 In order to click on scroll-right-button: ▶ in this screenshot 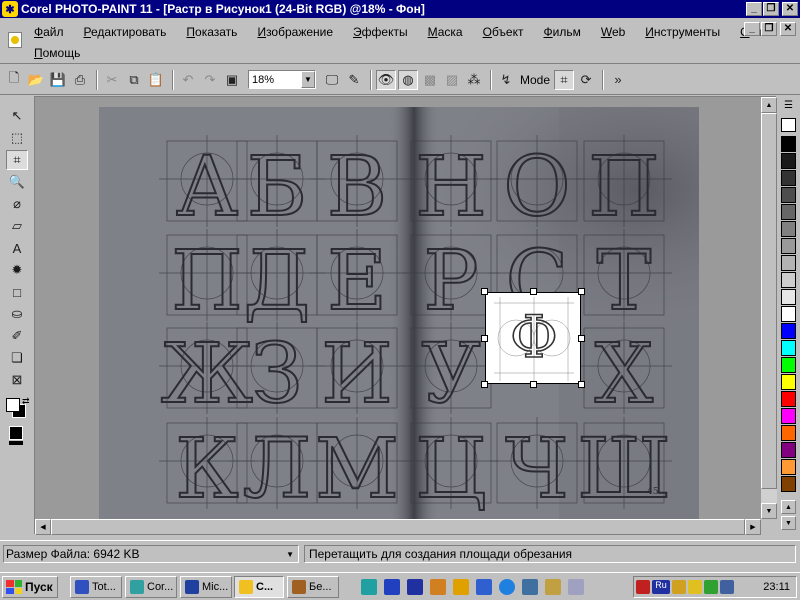, I will do `click(753, 527)`.